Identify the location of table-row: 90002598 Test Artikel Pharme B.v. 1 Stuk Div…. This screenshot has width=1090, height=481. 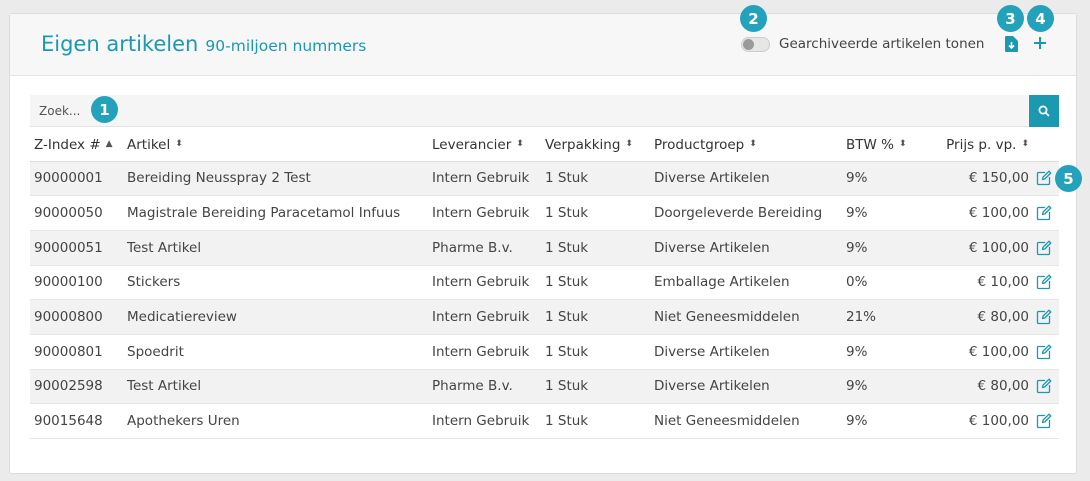
(544, 387).